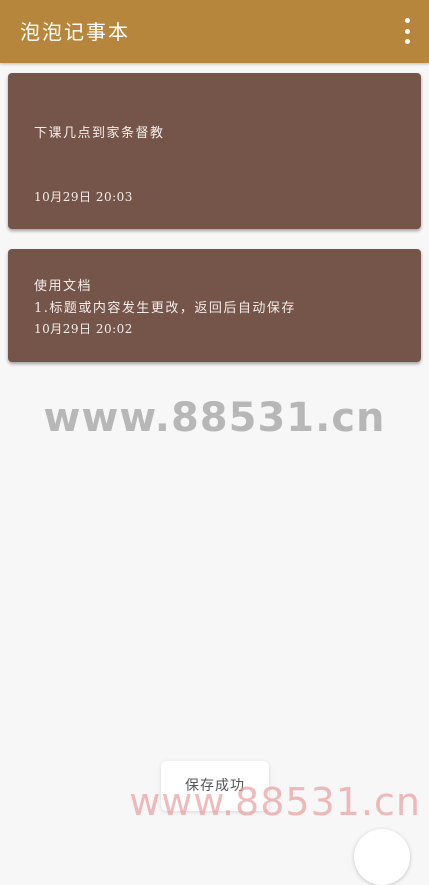 The height and width of the screenshot is (885, 429). I want to click on app-title: 泡泡记事本, so click(75, 32).